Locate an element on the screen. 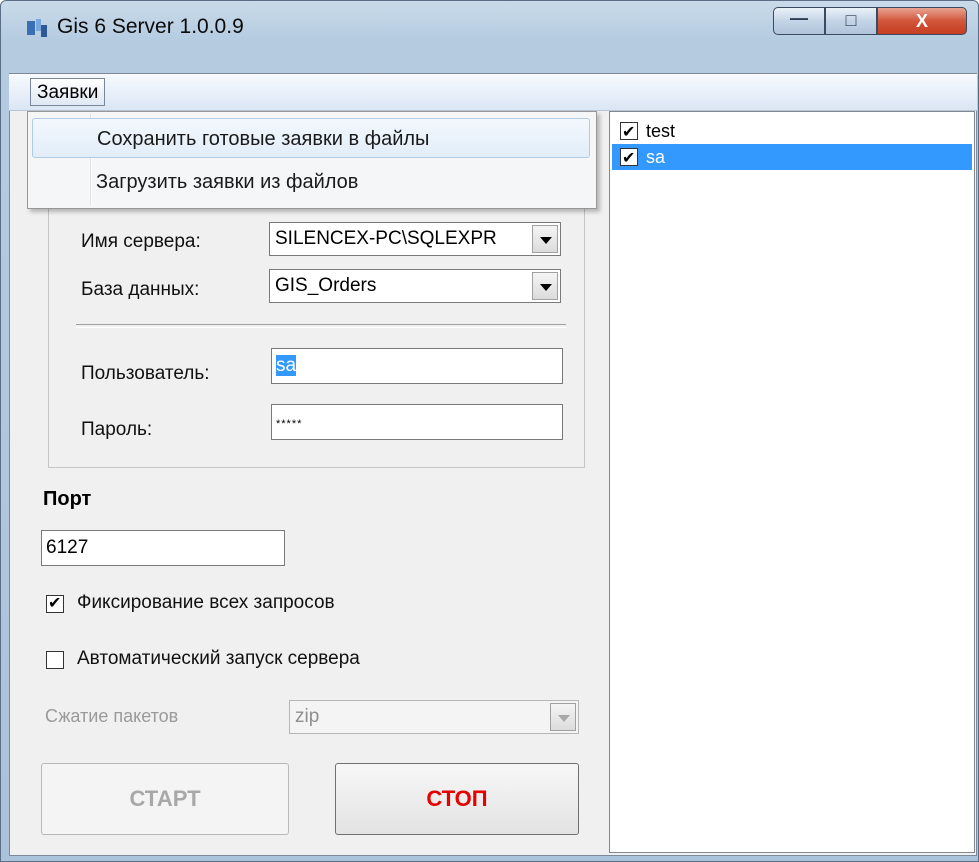  close-button: X is located at coordinates (922, 21).